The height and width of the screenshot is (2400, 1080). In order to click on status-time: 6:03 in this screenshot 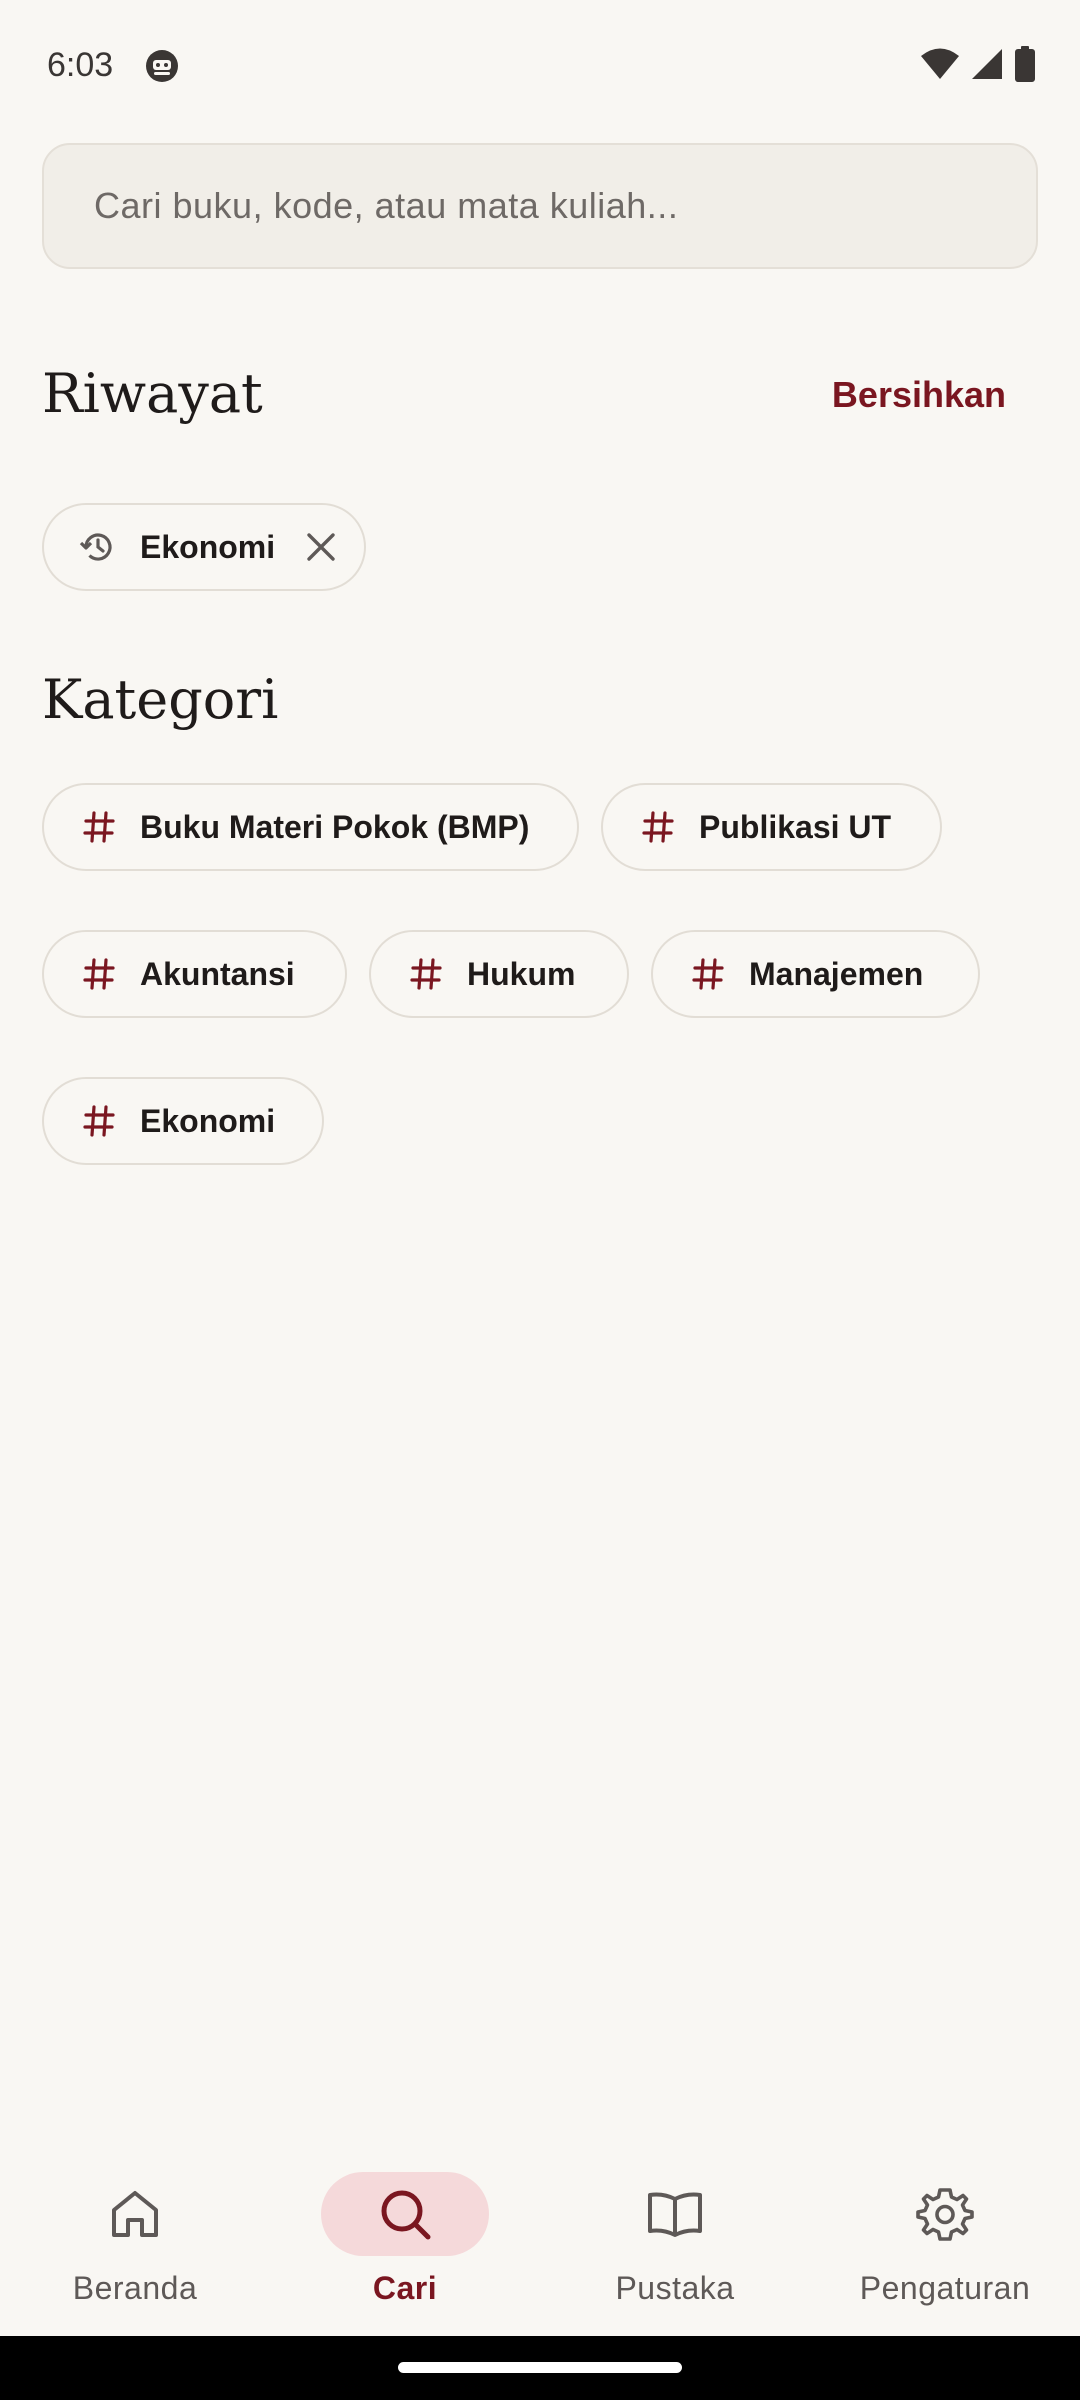, I will do `click(80, 65)`.